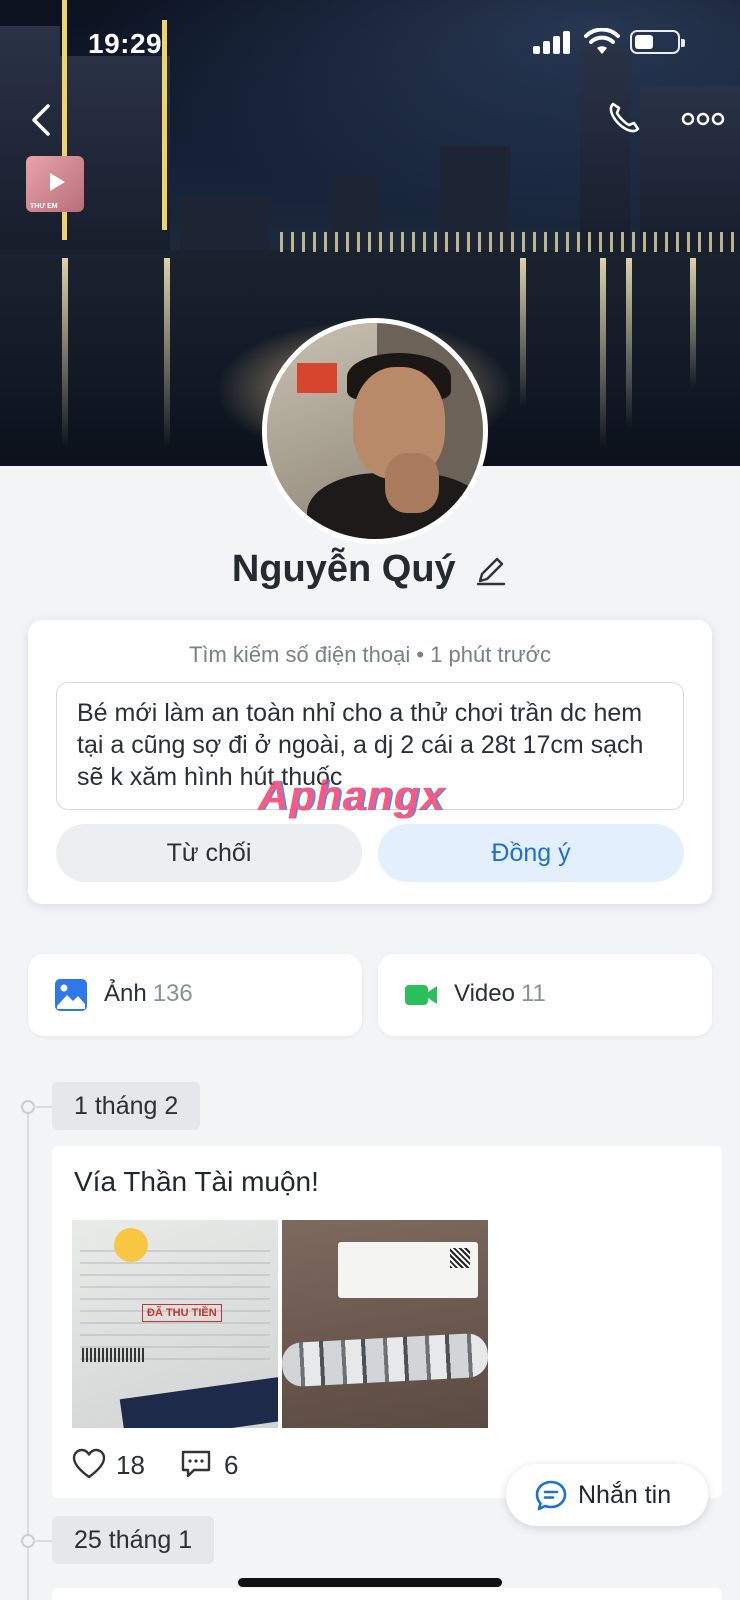 Image resolution: width=740 pixels, height=1600 pixels. What do you see at coordinates (370, 1582) in the screenshot?
I see `home-indicator` at bounding box center [370, 1582].